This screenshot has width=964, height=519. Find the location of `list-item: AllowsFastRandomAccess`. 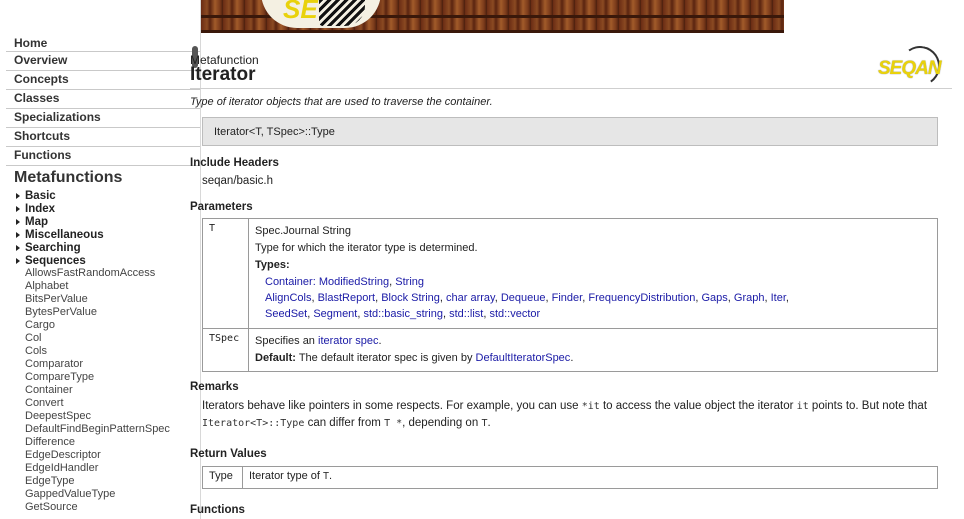

list-item: AllowsFastRandomAccess is located at coordinates (97, 273).